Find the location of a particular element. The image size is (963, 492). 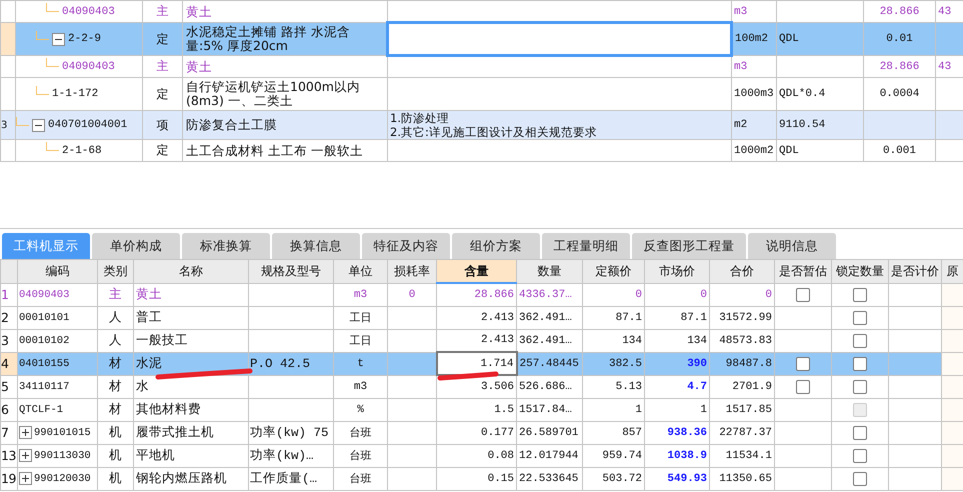

market-price-cell: 0 is located at coordinates (677, 294).